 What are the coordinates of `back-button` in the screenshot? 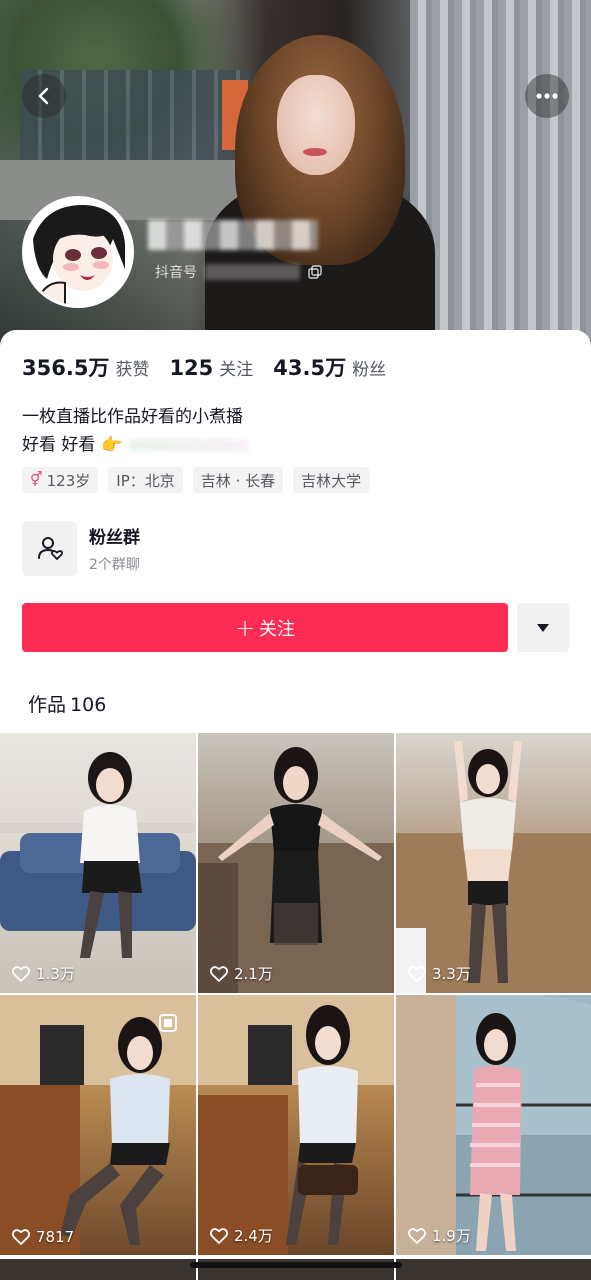 It's located at (44, 96).